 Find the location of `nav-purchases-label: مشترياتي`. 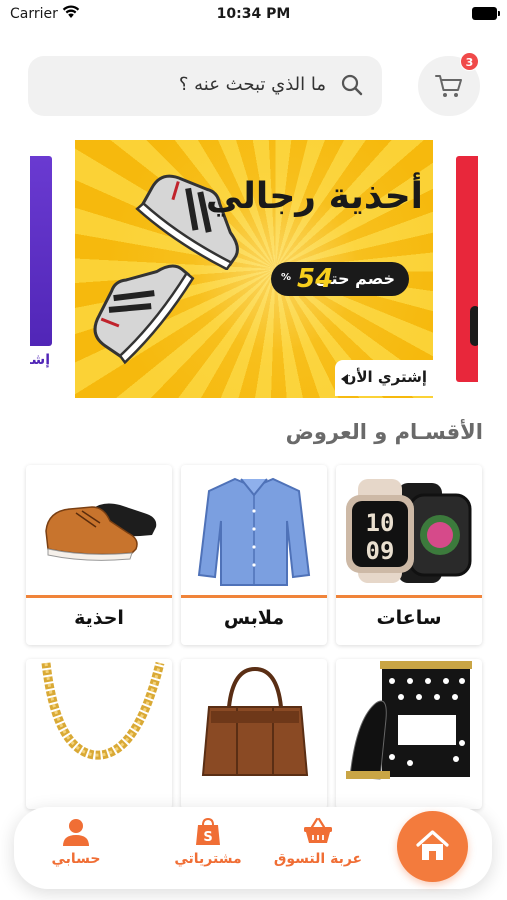

nav-purchases-label: مشترياتي is located at coordinates (208, 859).